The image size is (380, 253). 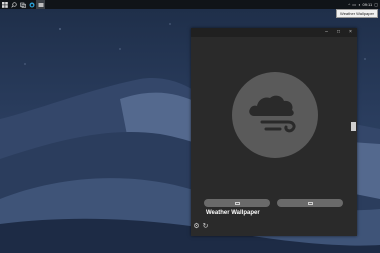 I want to click on task-view-icon, so click(x=22, y=4).